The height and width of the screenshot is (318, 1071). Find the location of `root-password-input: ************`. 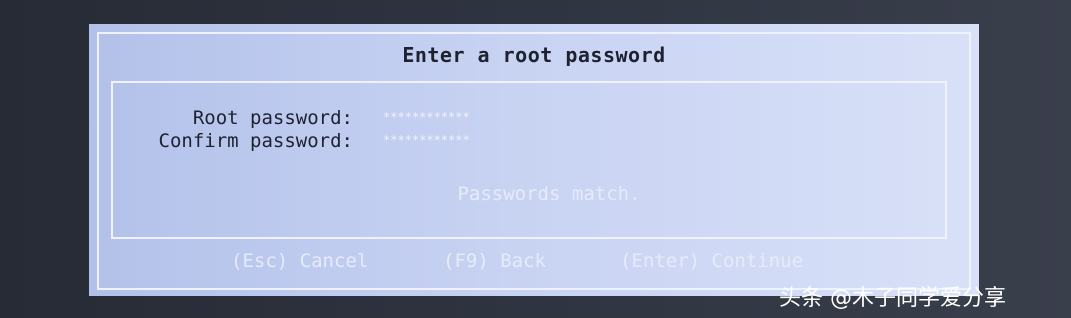

root-password-input: ************ is located at coordinates (459, 119).